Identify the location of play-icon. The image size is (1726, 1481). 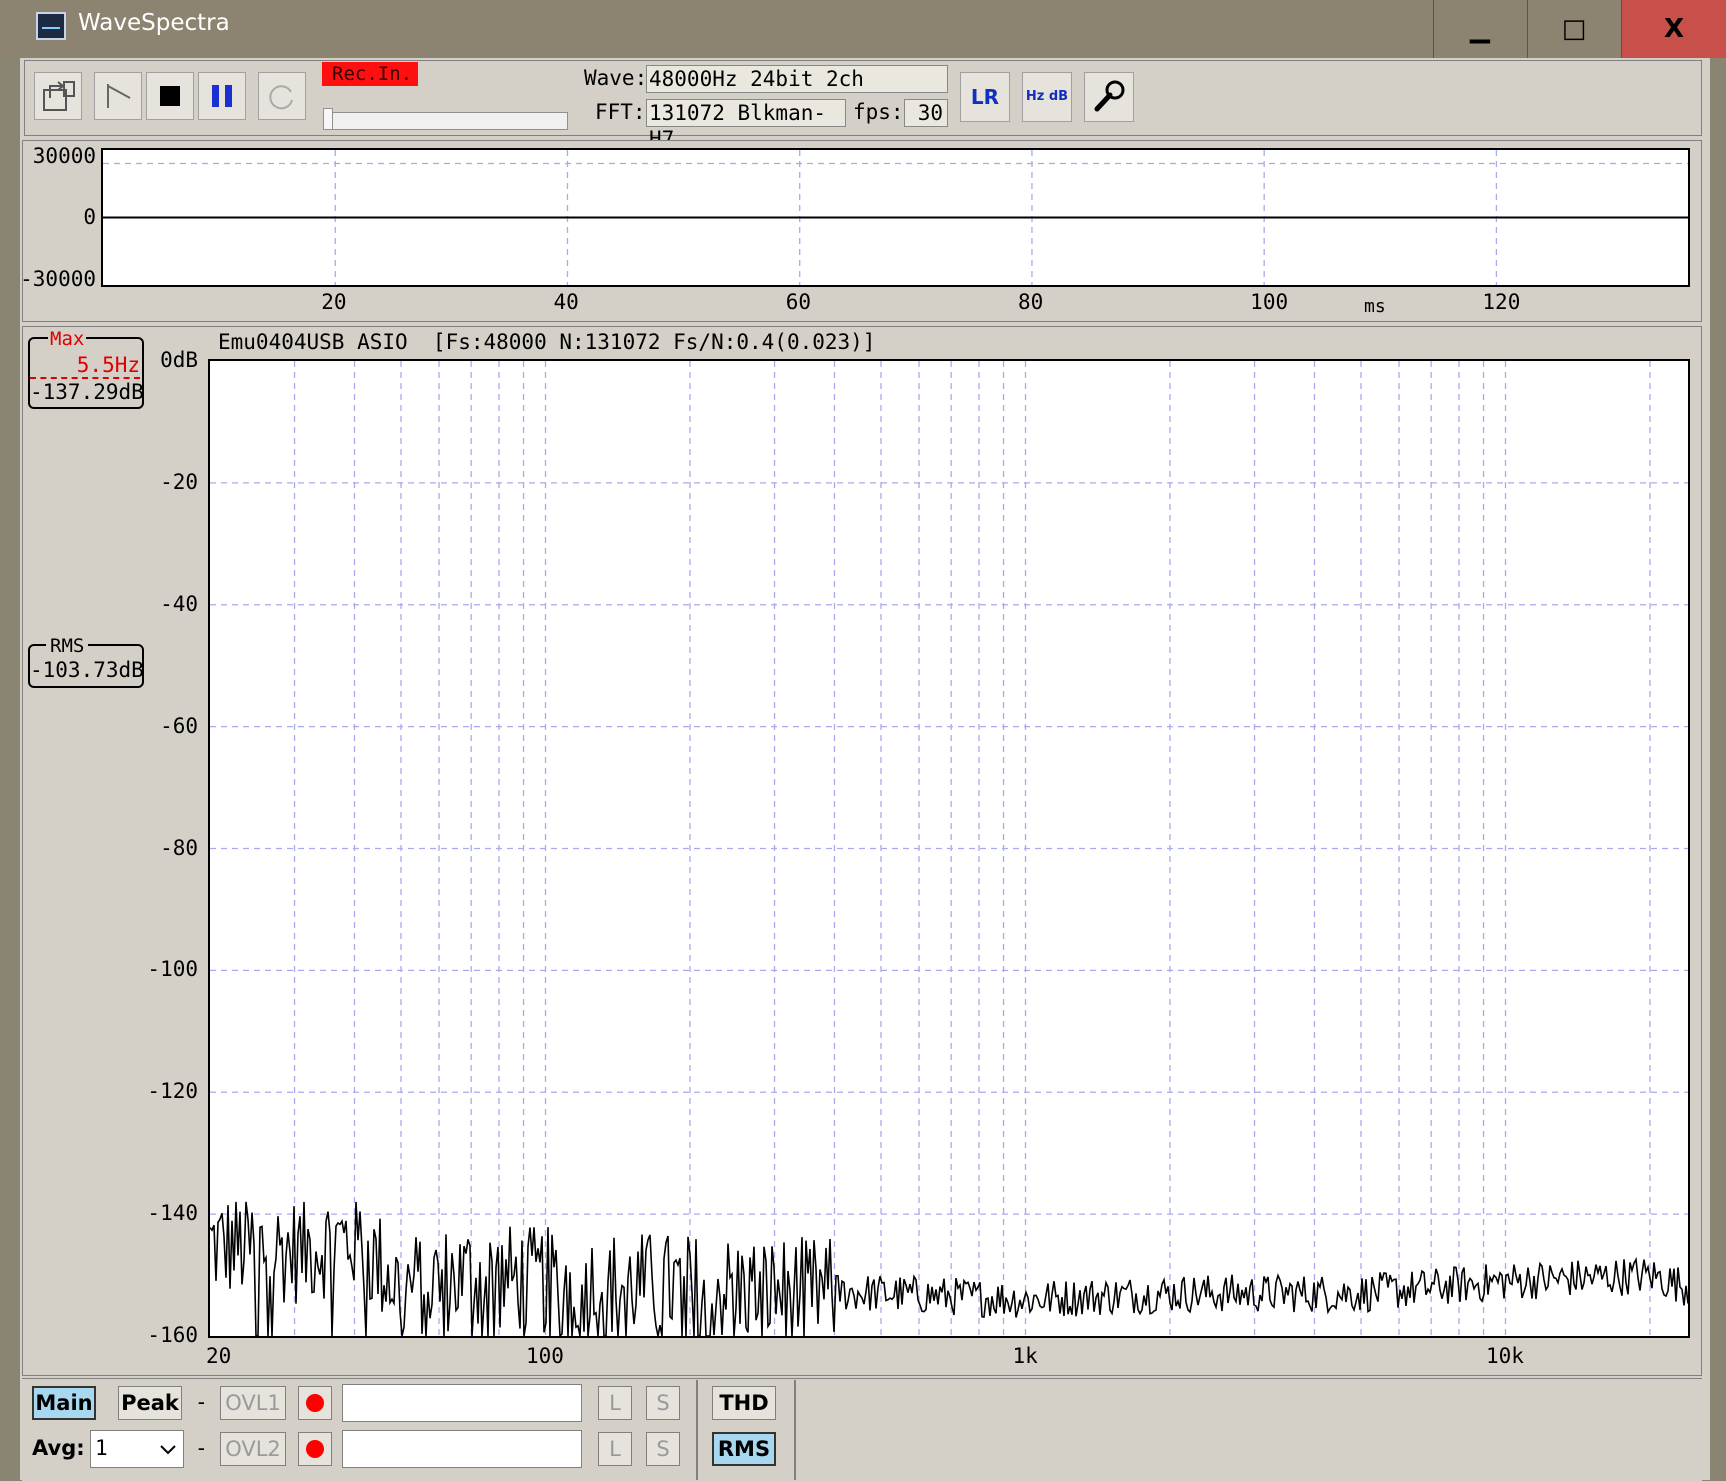
(119, 96).